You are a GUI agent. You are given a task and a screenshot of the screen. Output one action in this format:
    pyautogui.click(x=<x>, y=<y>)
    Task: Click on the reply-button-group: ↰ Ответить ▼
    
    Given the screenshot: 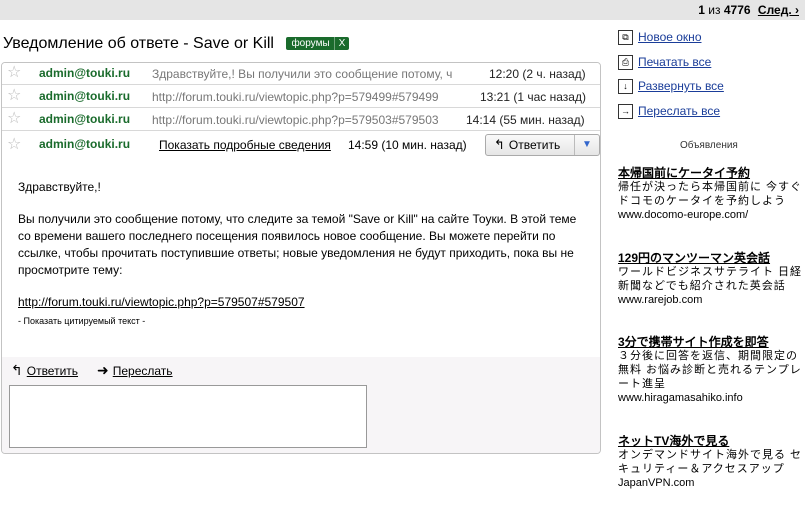 What is the action you would take?
    pyautogui.click(x=542, y=145)
    